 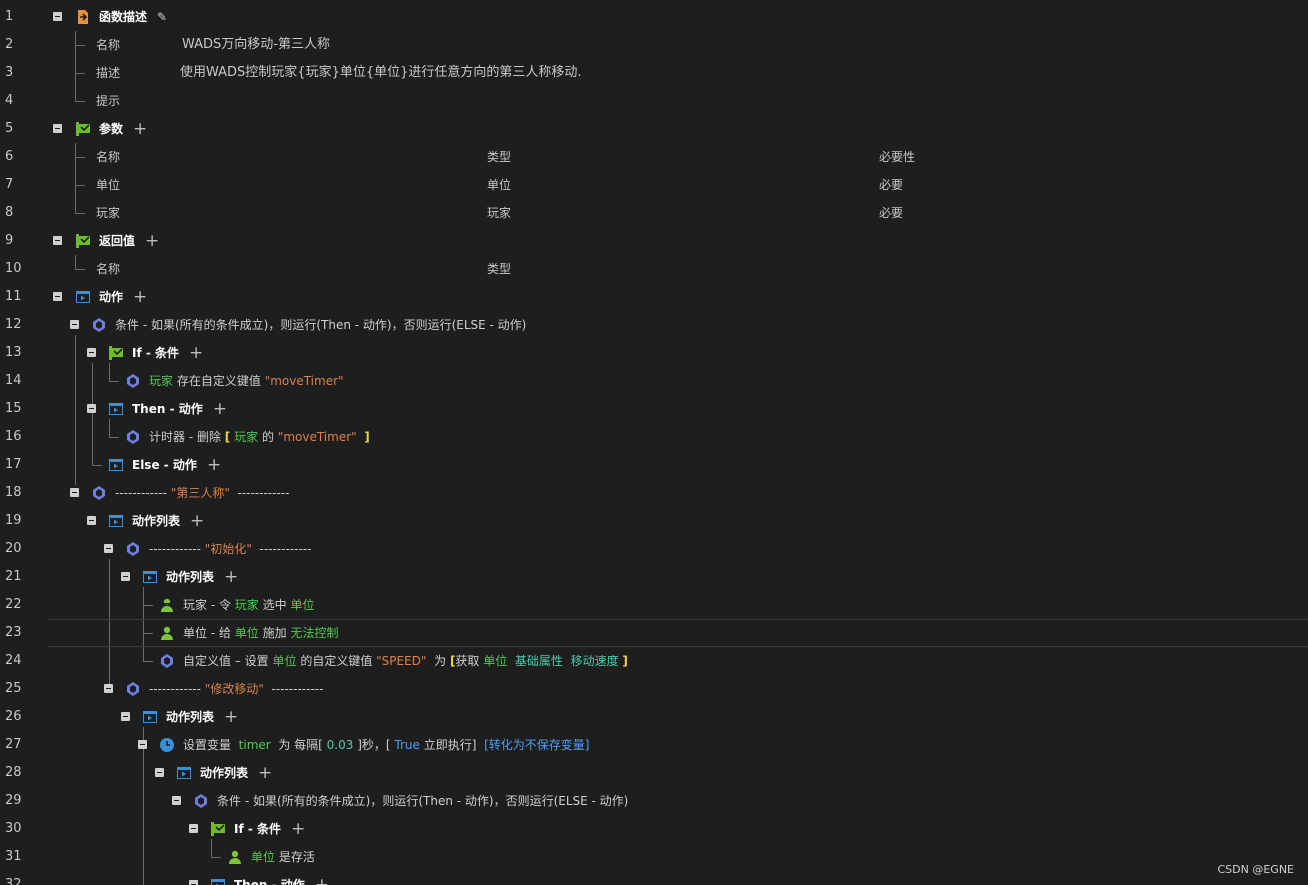 What do you see at coordinates (654, 17) in the screenshot?
I see `tree-row: 函数描述 ✎` at bounding box center [654, 17].